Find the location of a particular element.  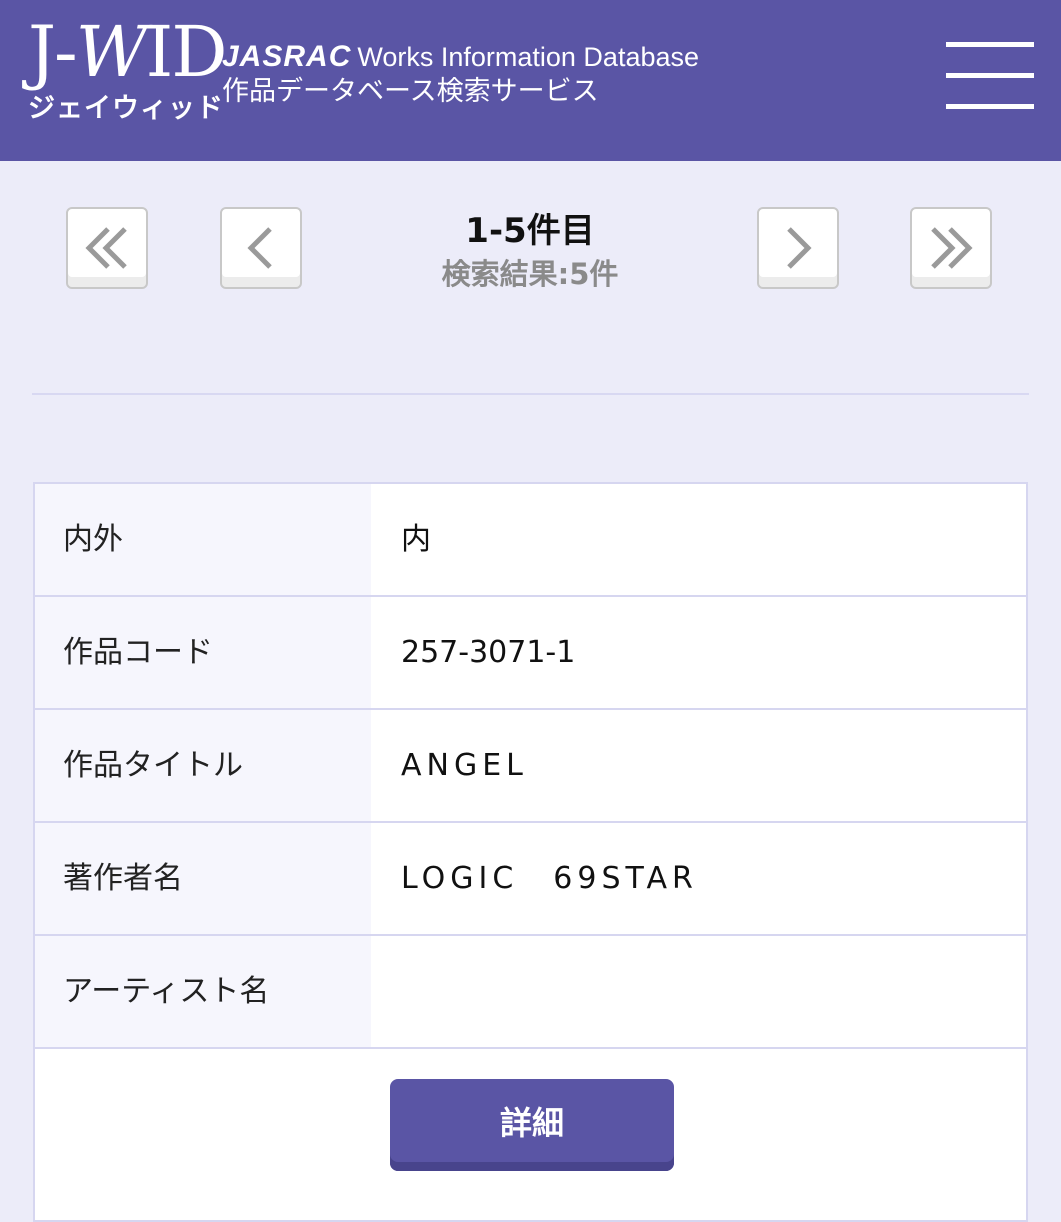

result-row-artist: アーティスト名 is located at coordinates (530, 992).